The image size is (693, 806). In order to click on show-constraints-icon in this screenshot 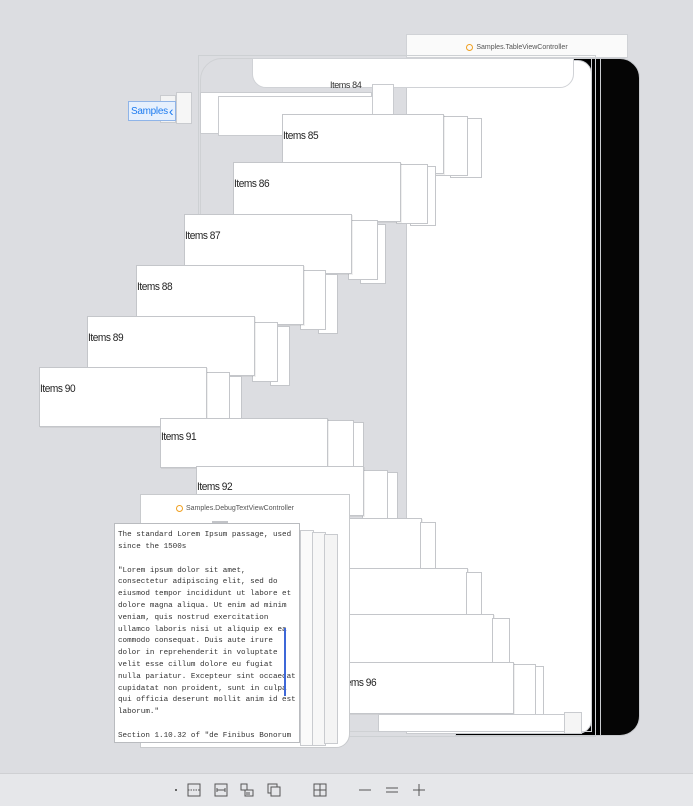, I will do `click(221, 790)`.